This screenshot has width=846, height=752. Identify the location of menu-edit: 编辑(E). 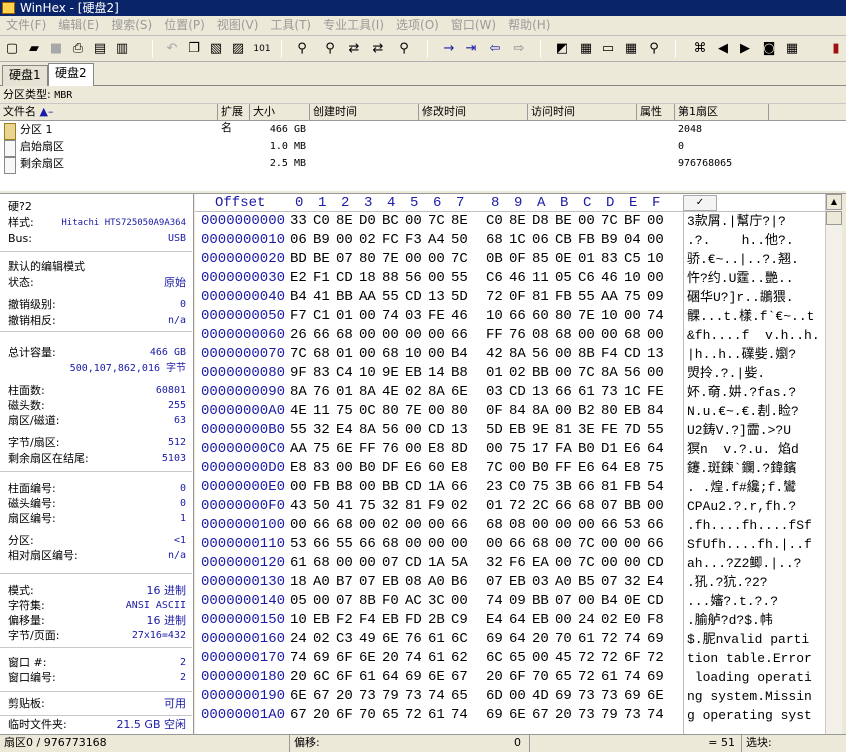
(78, 26).